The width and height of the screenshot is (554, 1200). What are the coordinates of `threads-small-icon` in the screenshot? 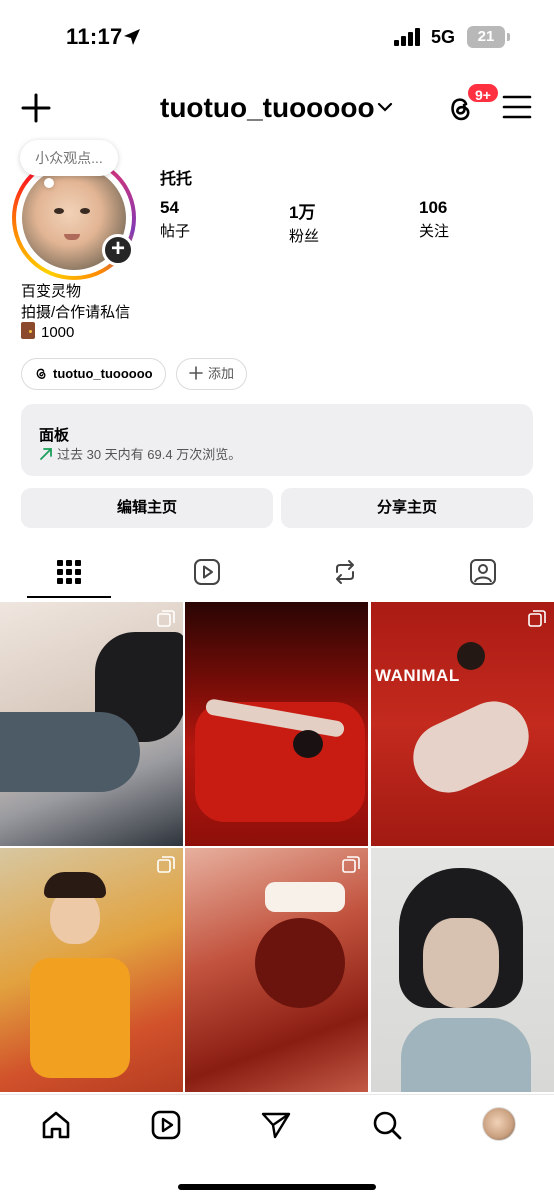 It's located at (41, 373).